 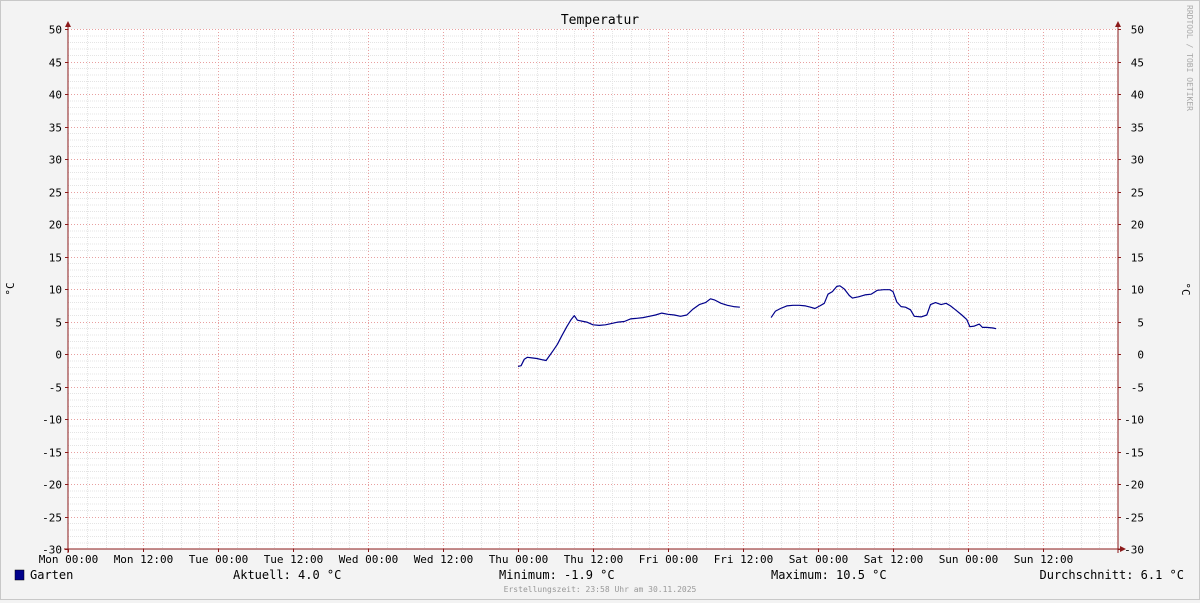 What do you see at coordinates (594, 559) in the screenshot?
I see `x-tick-label: Thu 12:00` at bounding box center [594, 559].